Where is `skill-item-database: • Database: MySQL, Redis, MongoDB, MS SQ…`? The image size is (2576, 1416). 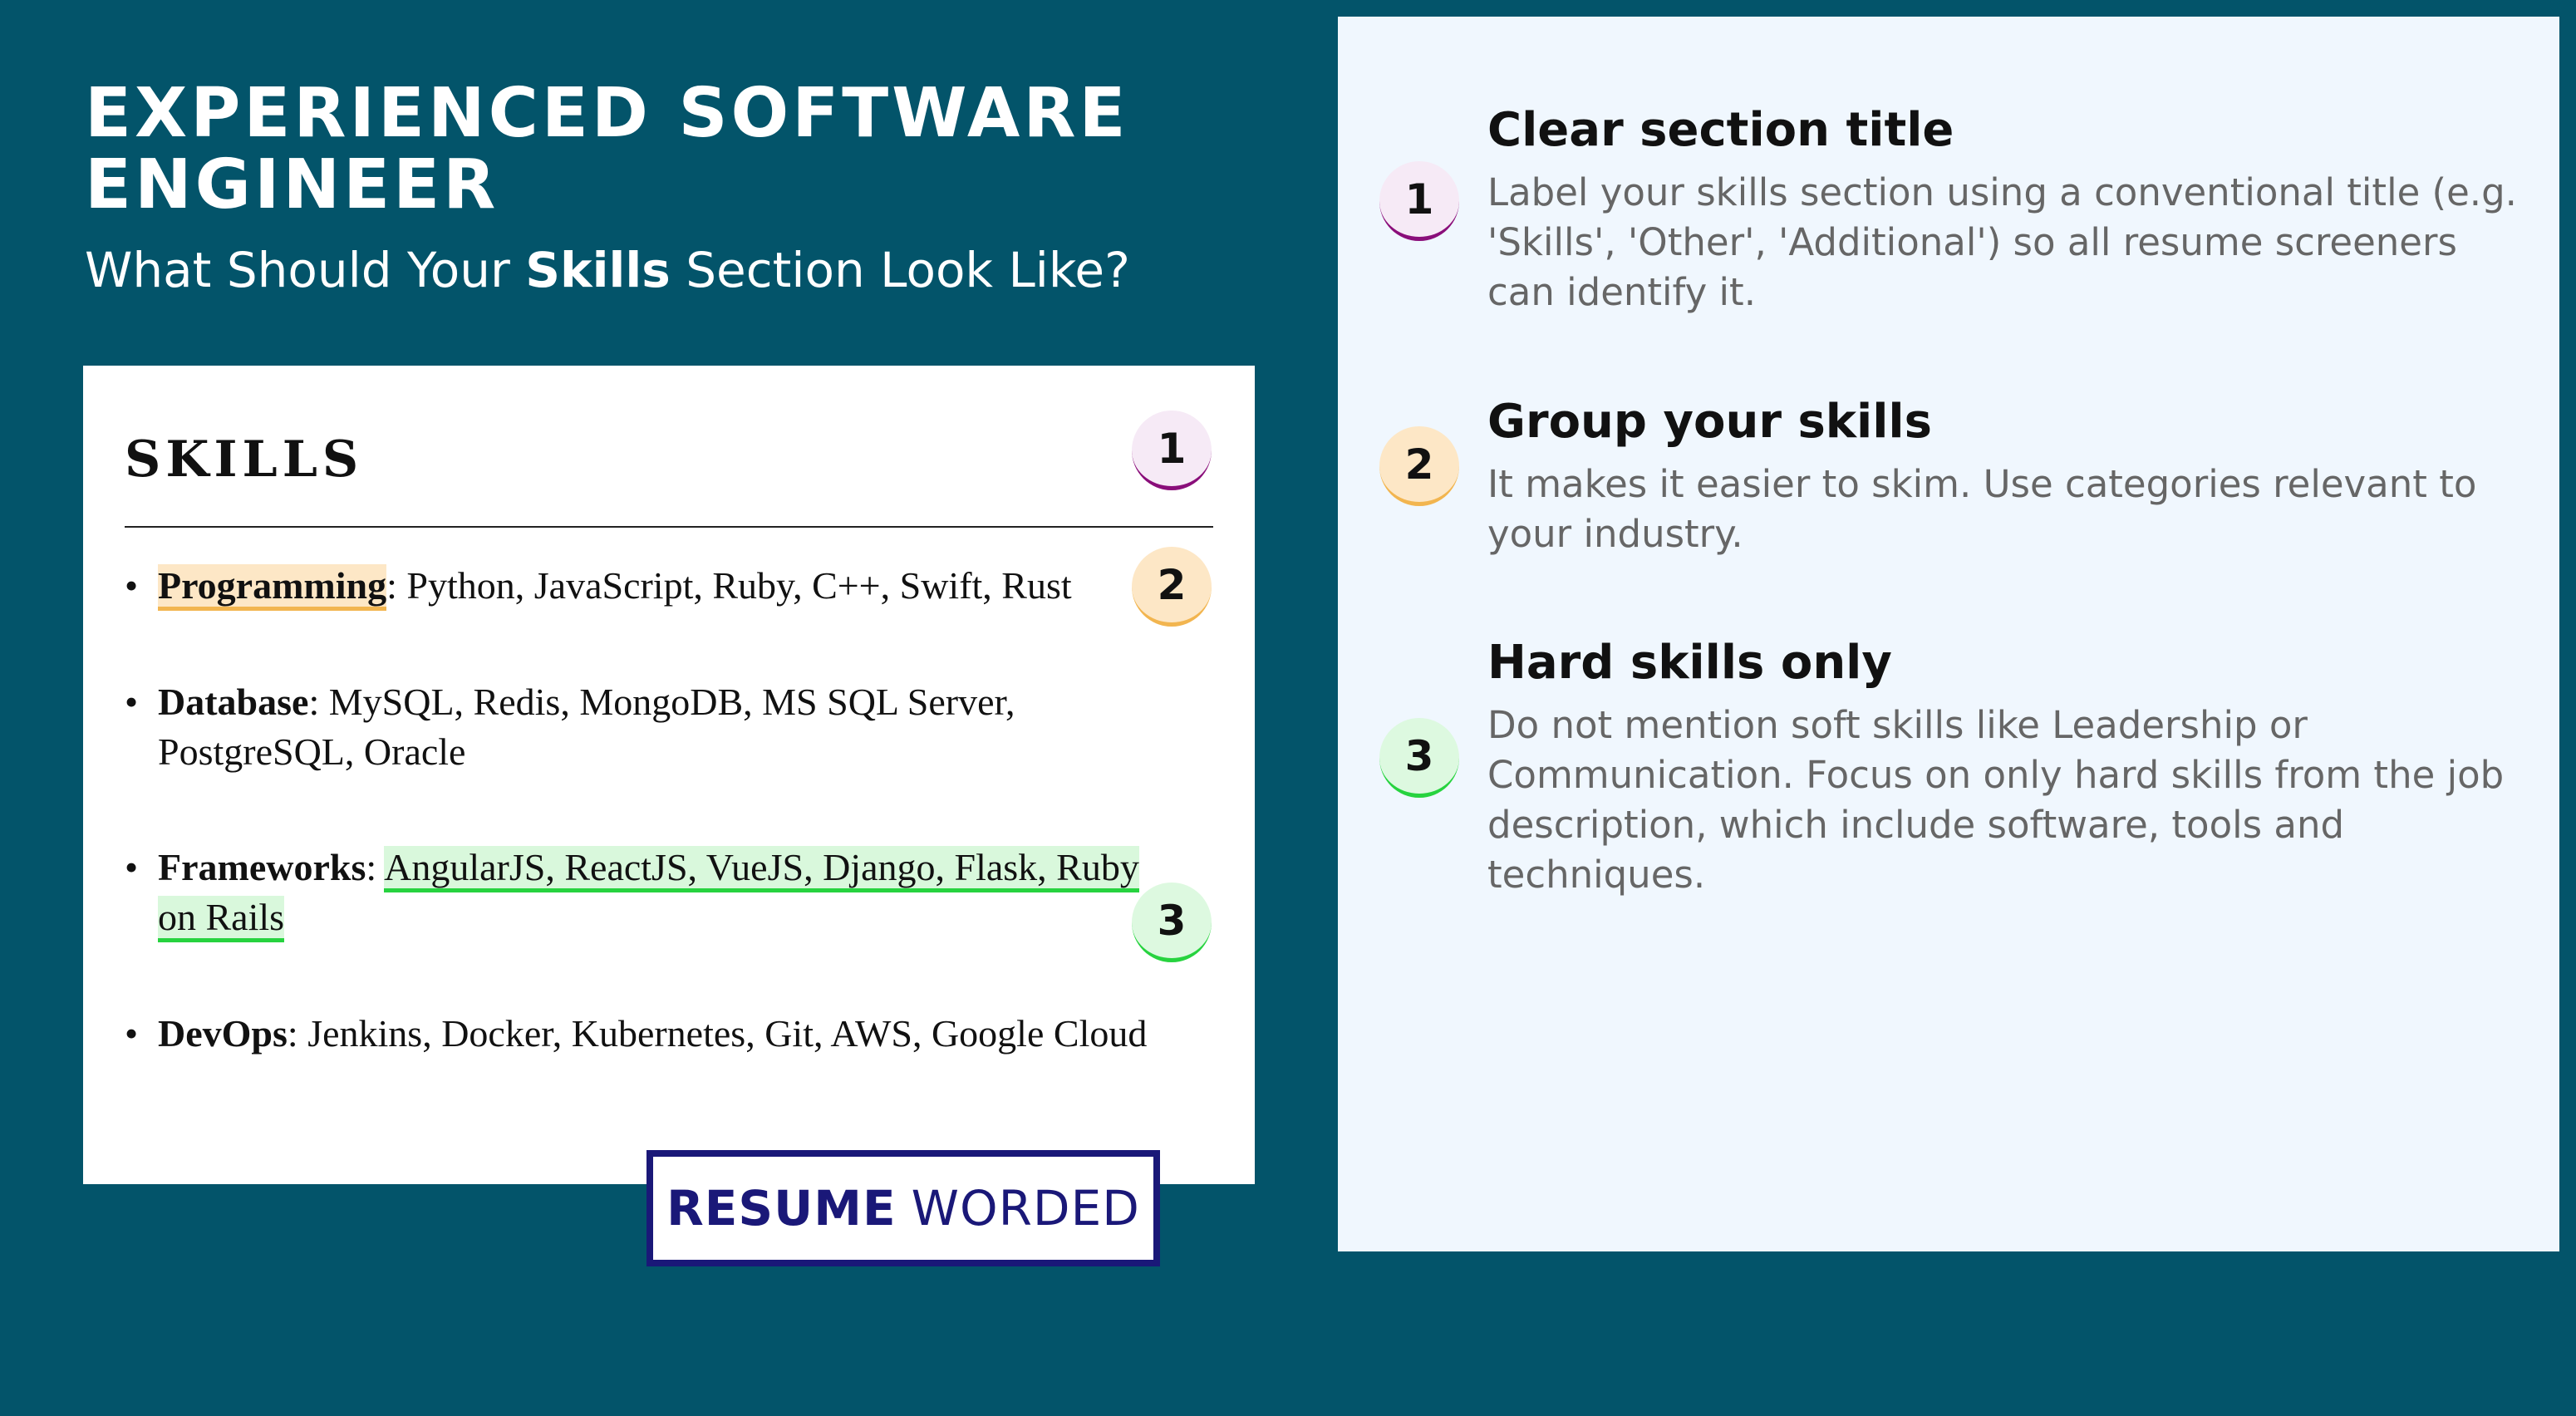
skill-item-database: • Database: MySQL, Redis, MongoDB, MS SQ… is located at coordinates (640, 727).